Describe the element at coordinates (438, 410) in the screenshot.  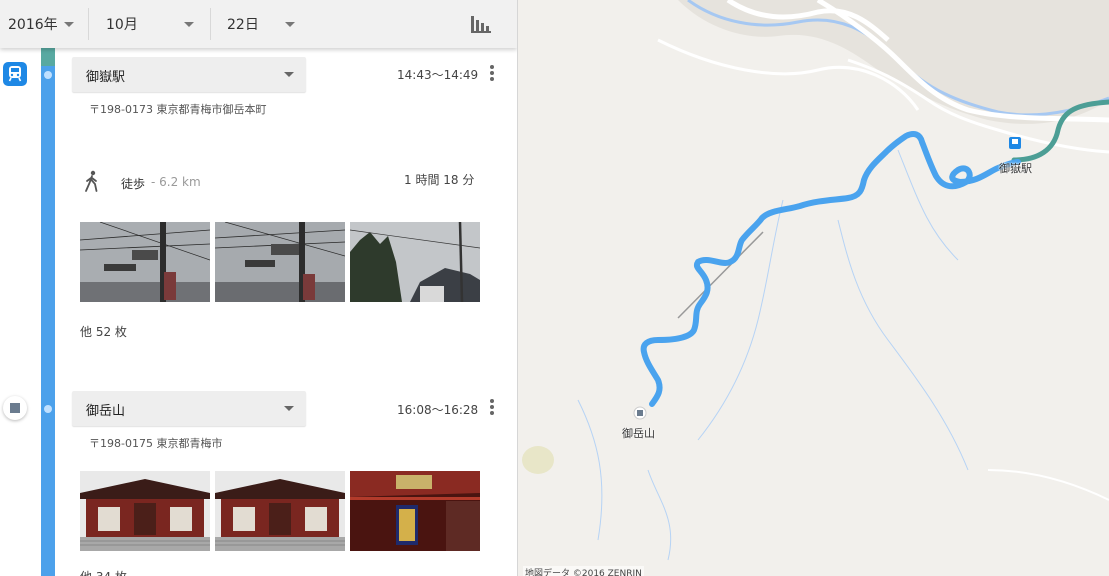
I see `visit-time: 16:08〜16:28` at that location.